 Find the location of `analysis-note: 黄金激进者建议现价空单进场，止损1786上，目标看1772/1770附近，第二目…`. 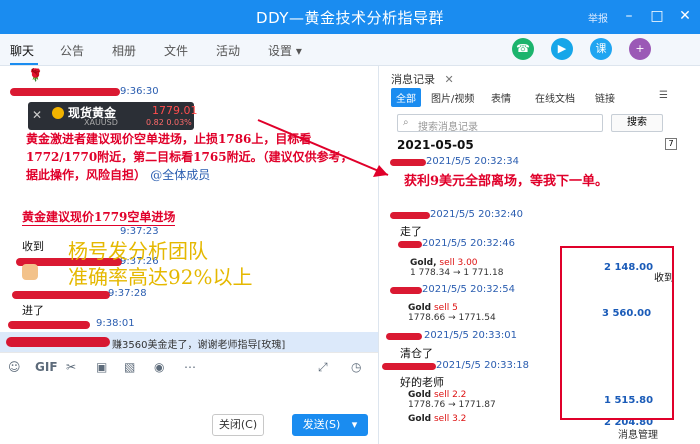

analysis-note: 黄金激进者建议现价空单进场，止损1786上，目标看1772/1770附近，第二目… is located at coordinates (194, 157).